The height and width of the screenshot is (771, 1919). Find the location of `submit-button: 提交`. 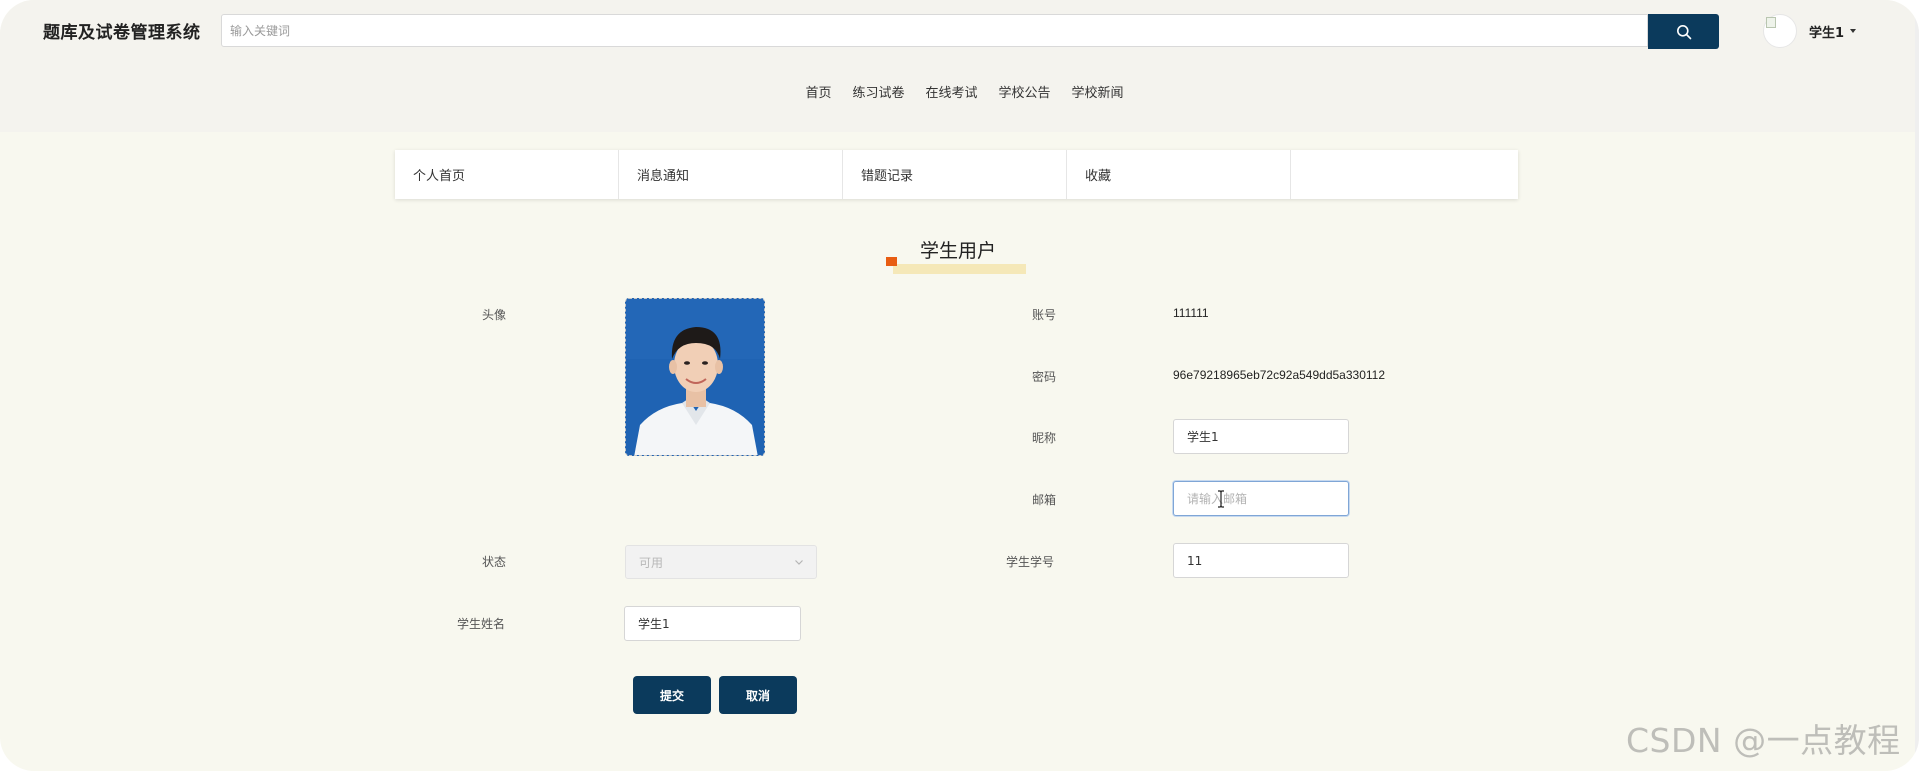

submit-button: 提交 is located at coordinates (672, 695).